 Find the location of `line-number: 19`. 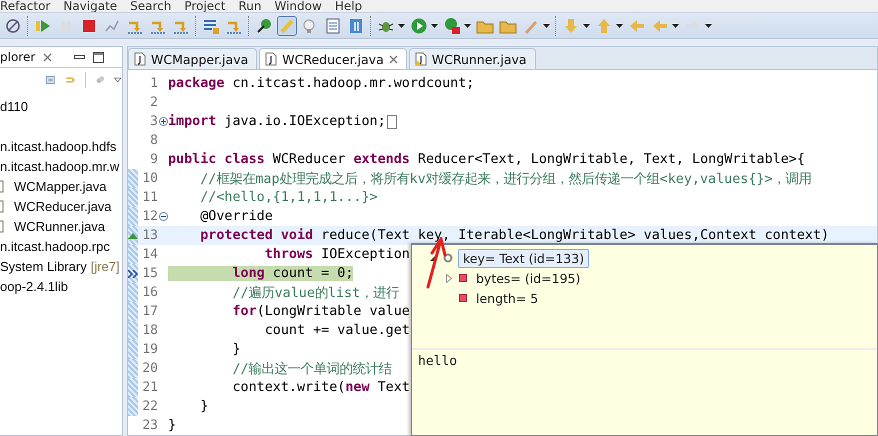

line-number: 19 is located at coordinates (149, 349).